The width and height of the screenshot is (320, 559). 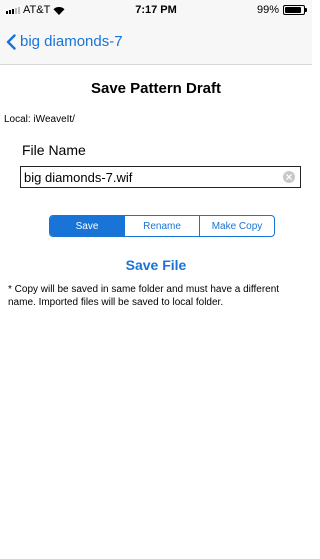 I want to click on back-button: big diamonds-7, so click(x=64, y=41).